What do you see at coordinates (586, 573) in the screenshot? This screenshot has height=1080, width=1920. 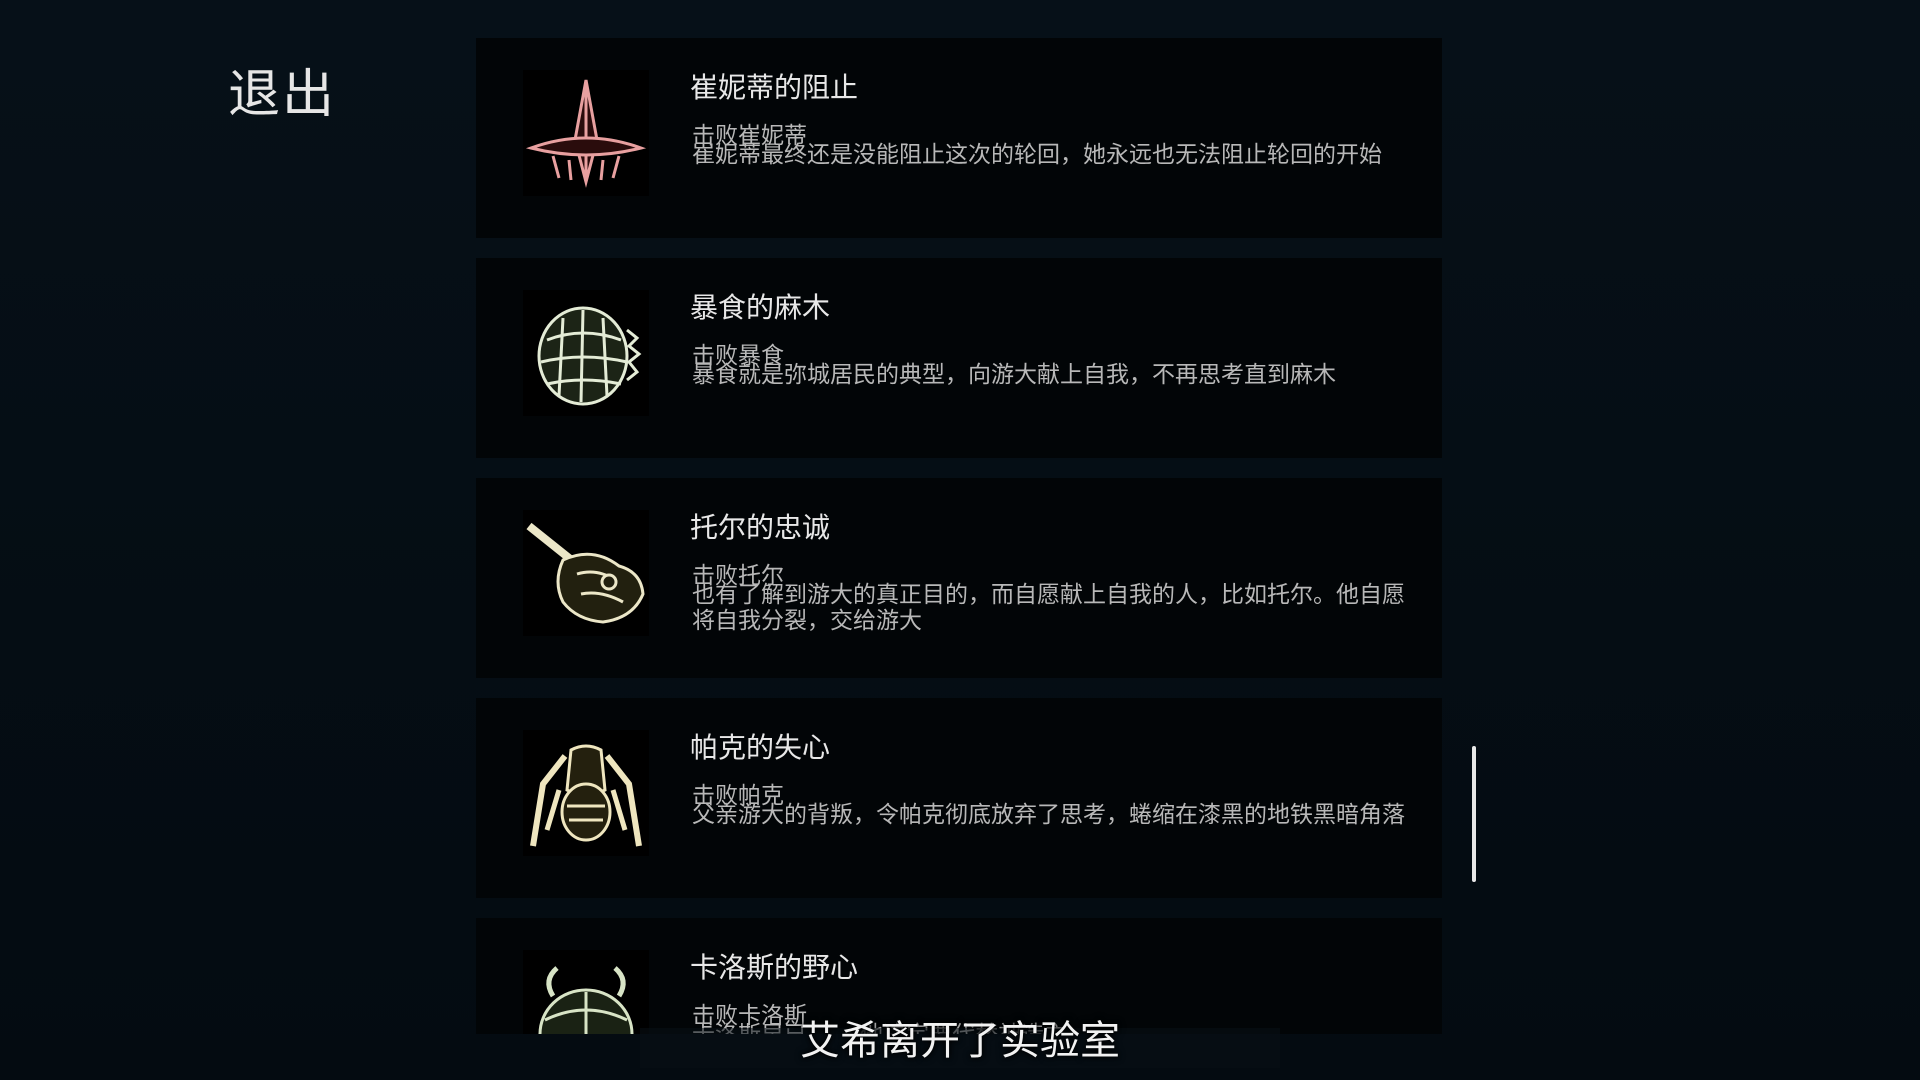 I see `cannon-beast-icon` at bounding box center [586, 573].